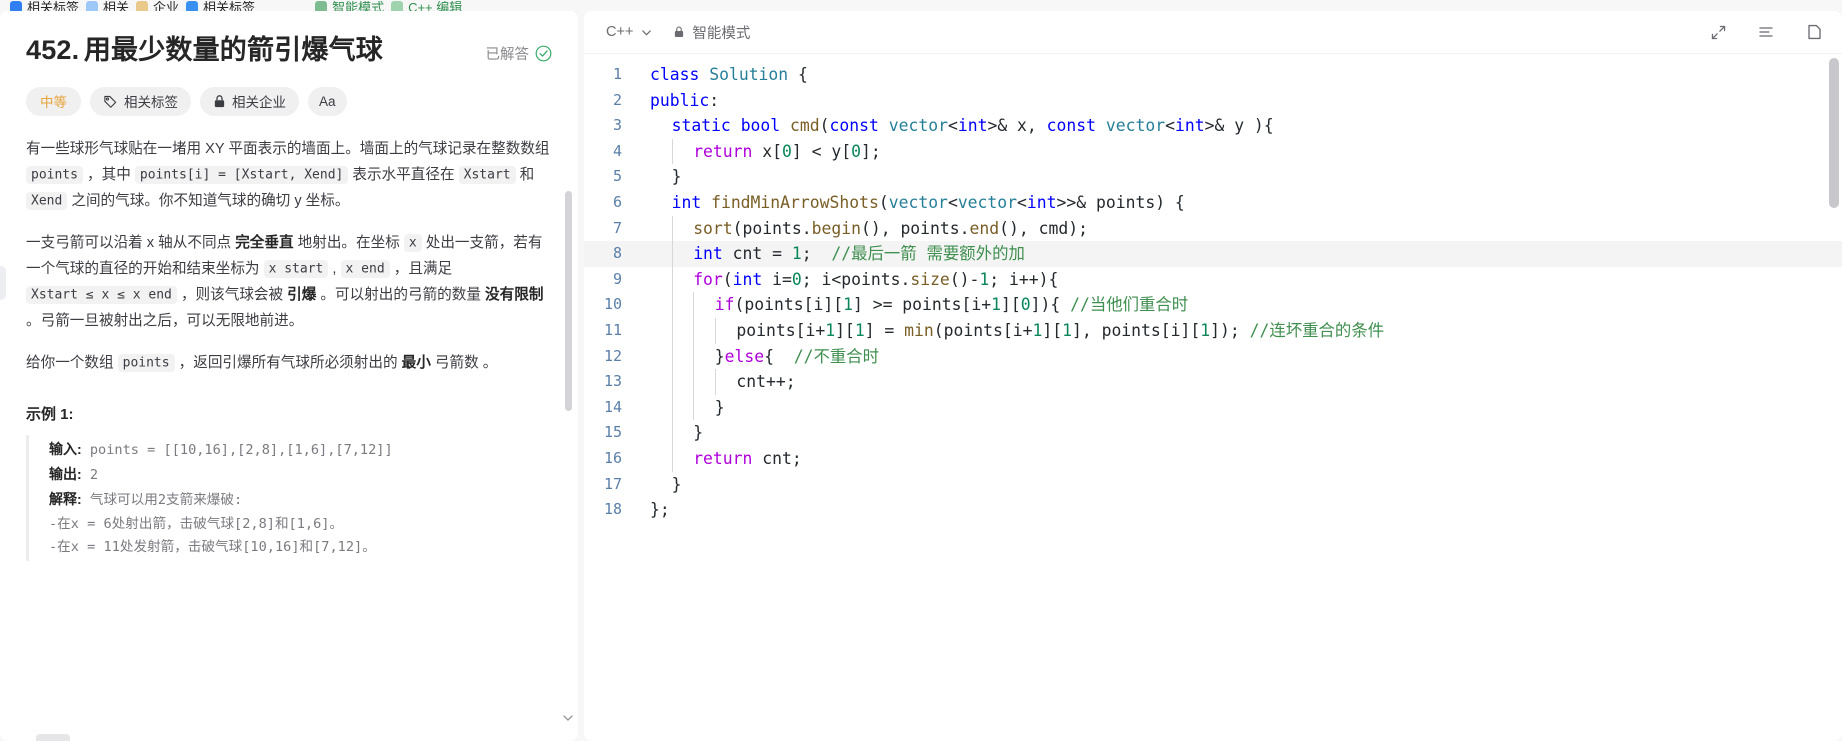  What do you see at coordinates (798, 74) in the screenshot?
I see `code-token: {` at bounding box center [798, 74].